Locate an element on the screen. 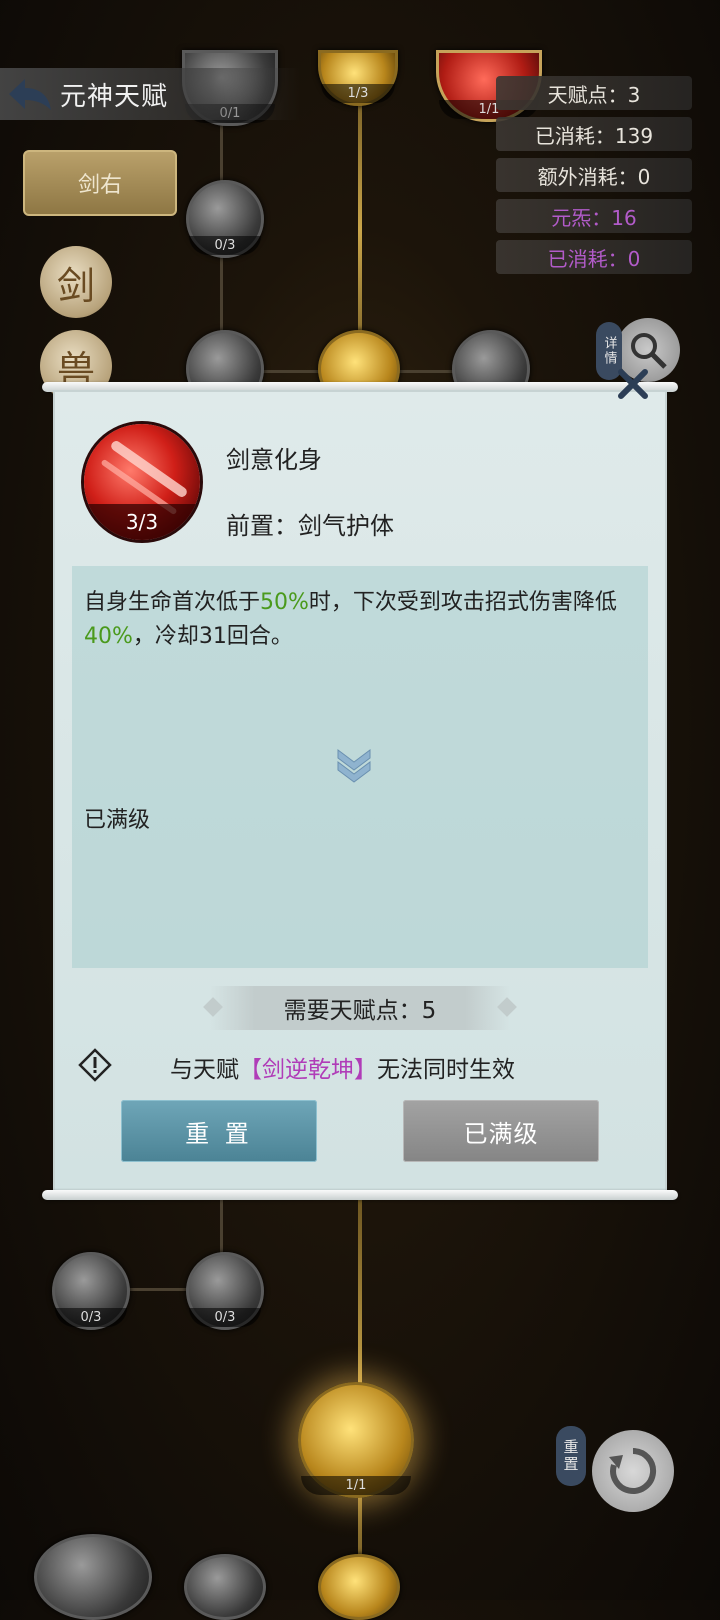  skill-description: 自身生命首次低于50%时，下次受到攻击招式伤害降低40%，冷却31回合。 is located at coordinates (350, 619).